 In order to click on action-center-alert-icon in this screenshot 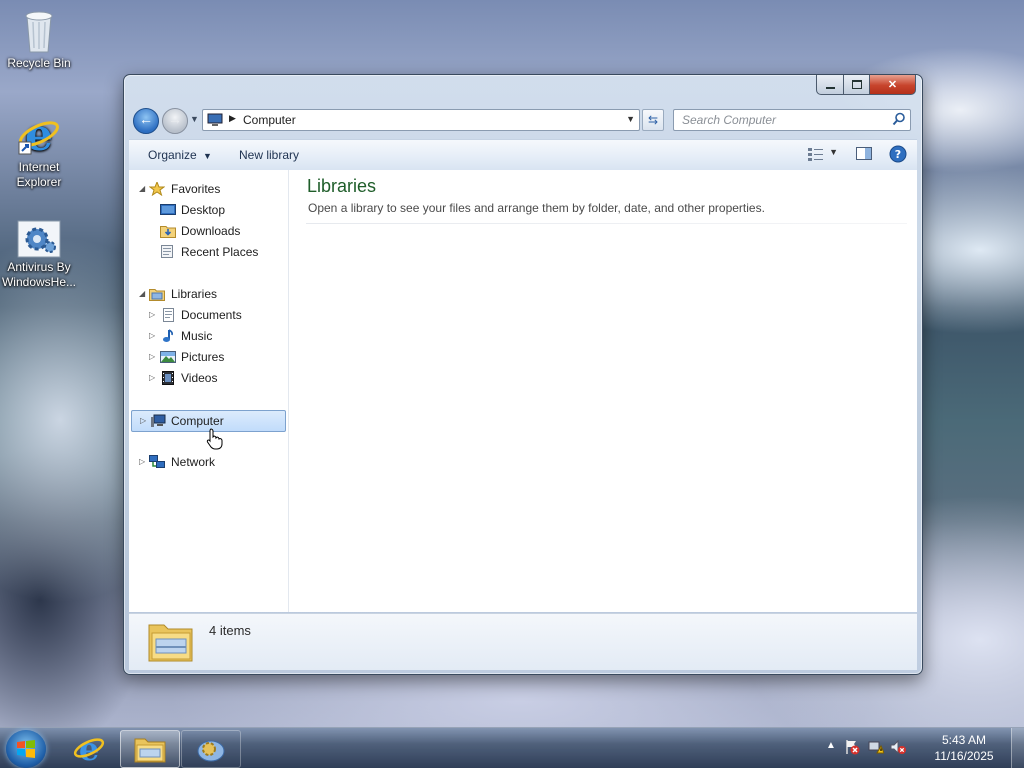, I will do `click(852, 748)`.